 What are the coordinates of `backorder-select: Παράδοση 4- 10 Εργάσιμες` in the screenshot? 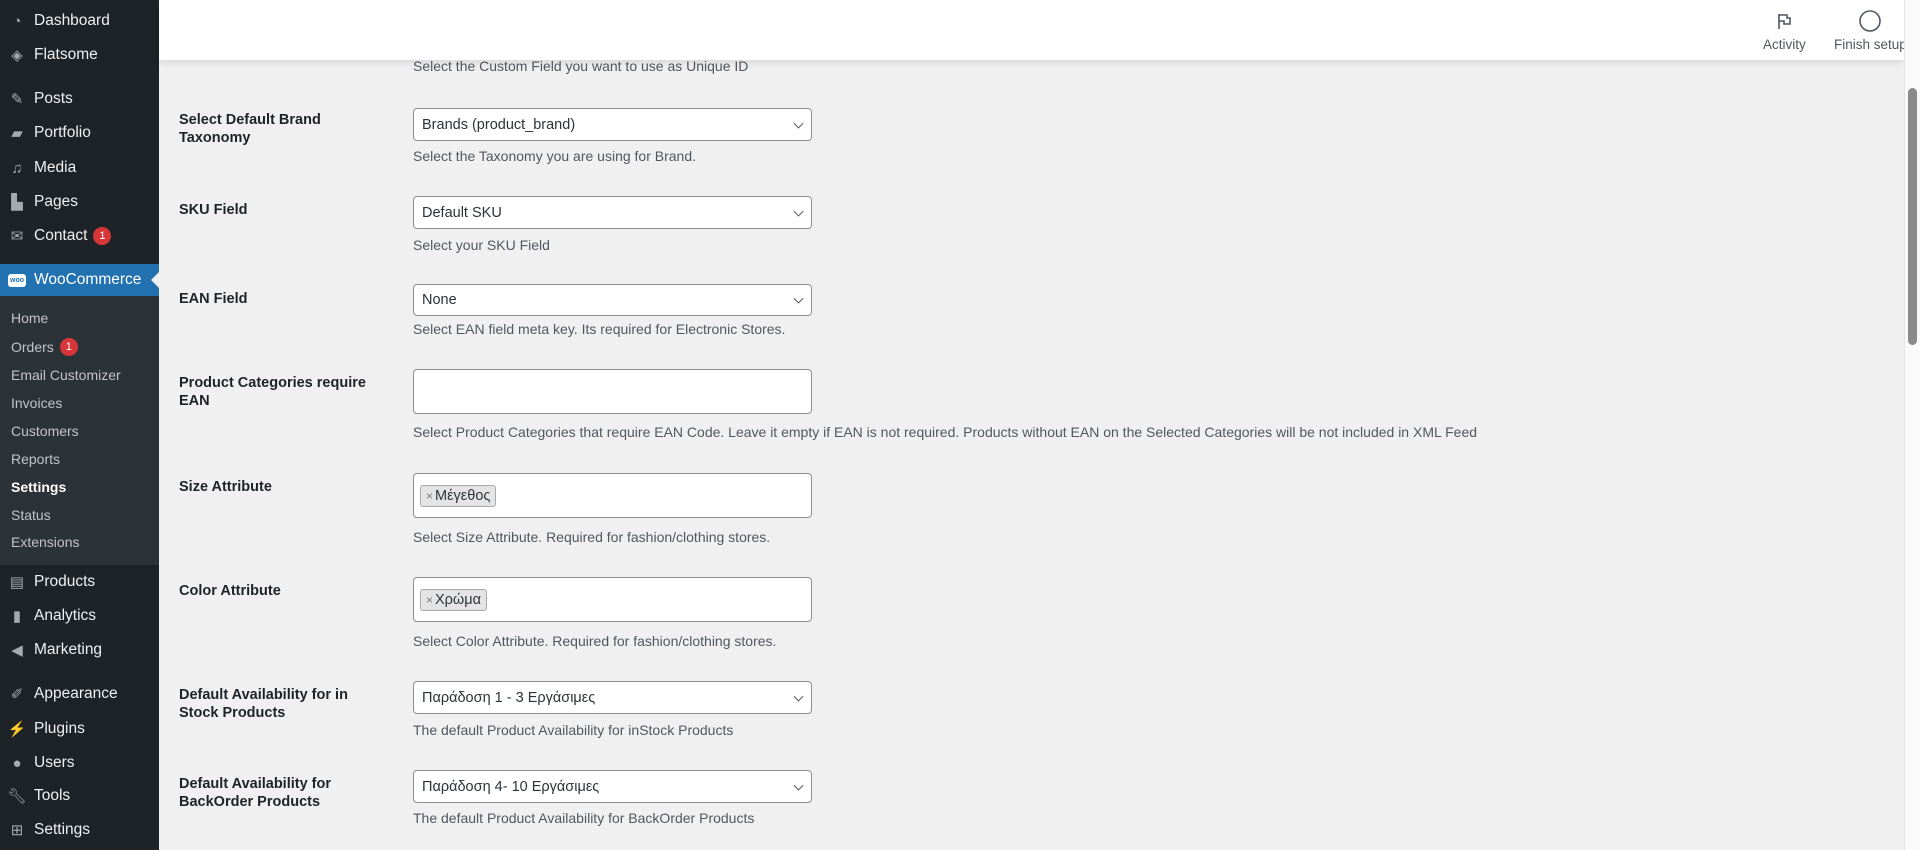 It's located at (612, 786).